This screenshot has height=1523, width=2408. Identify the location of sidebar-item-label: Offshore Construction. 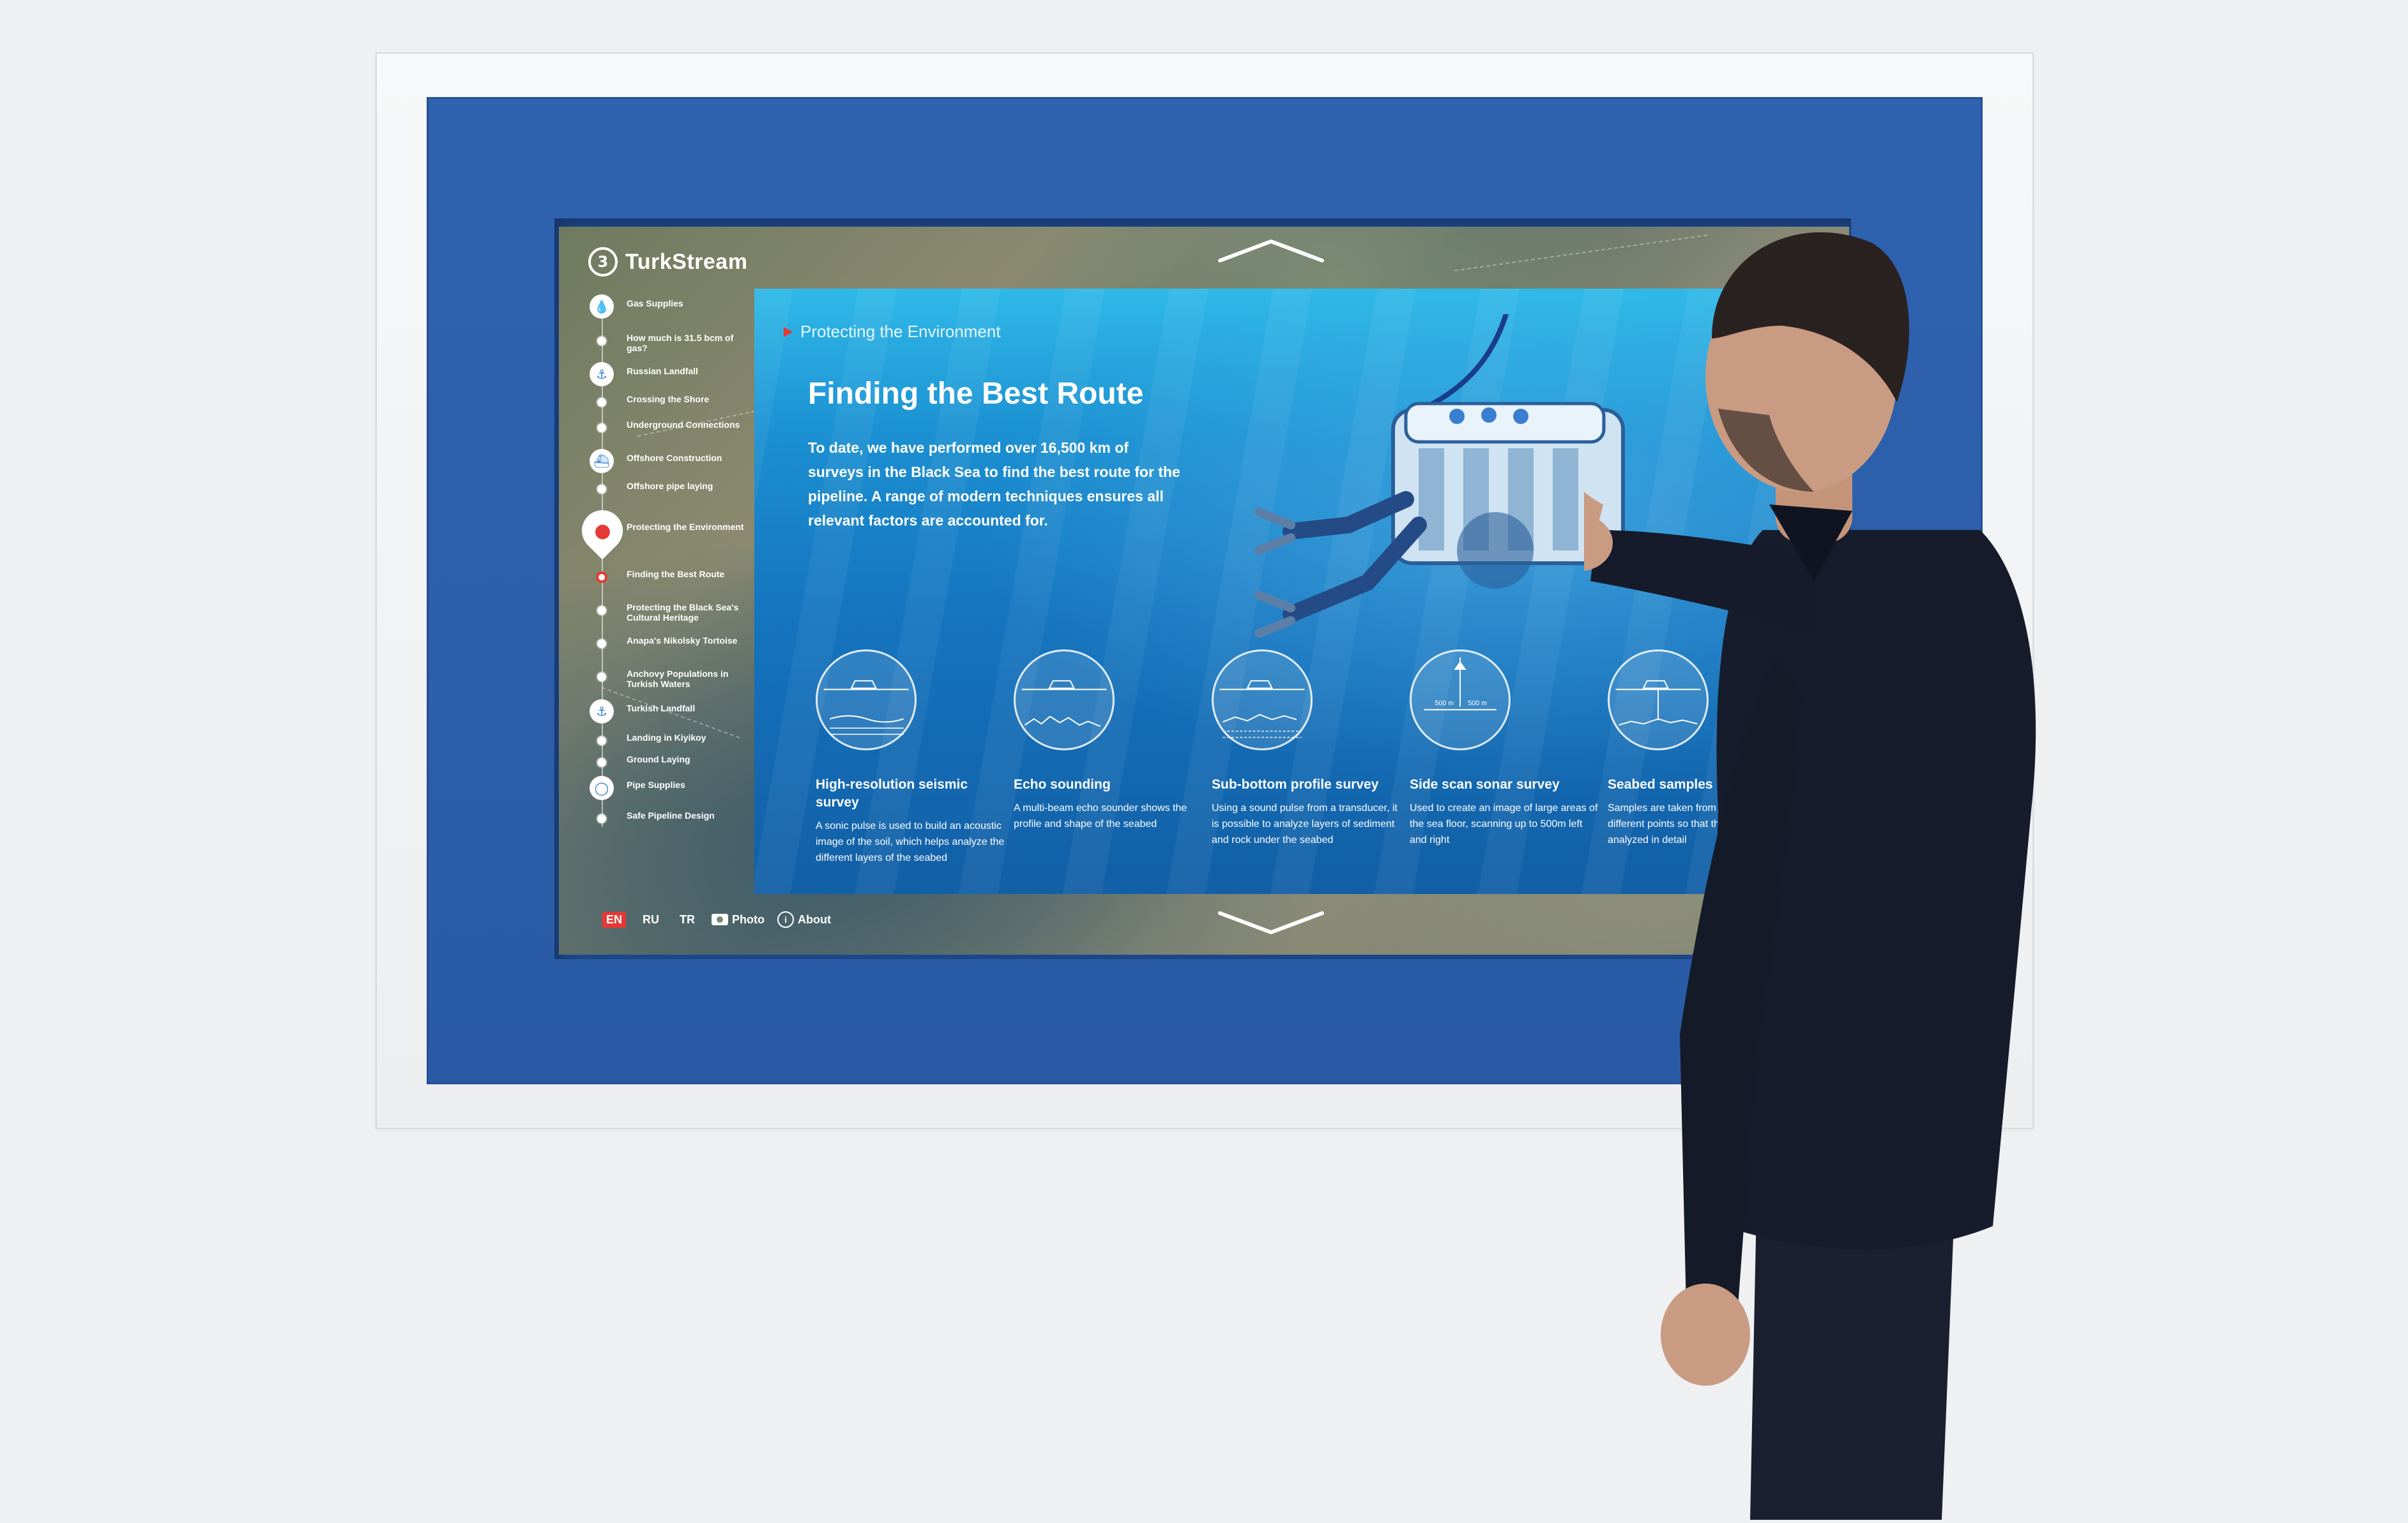
(674, 458).